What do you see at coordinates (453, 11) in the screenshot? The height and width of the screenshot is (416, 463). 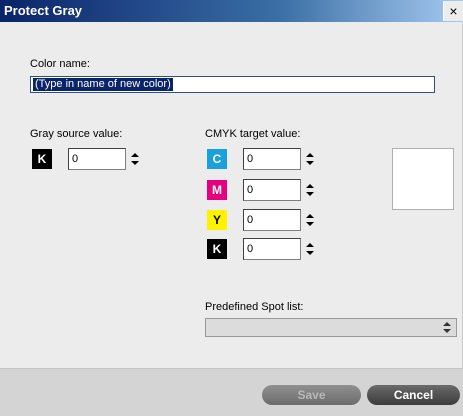 I see `close-icon: ×` at bounding box center [453, 11].